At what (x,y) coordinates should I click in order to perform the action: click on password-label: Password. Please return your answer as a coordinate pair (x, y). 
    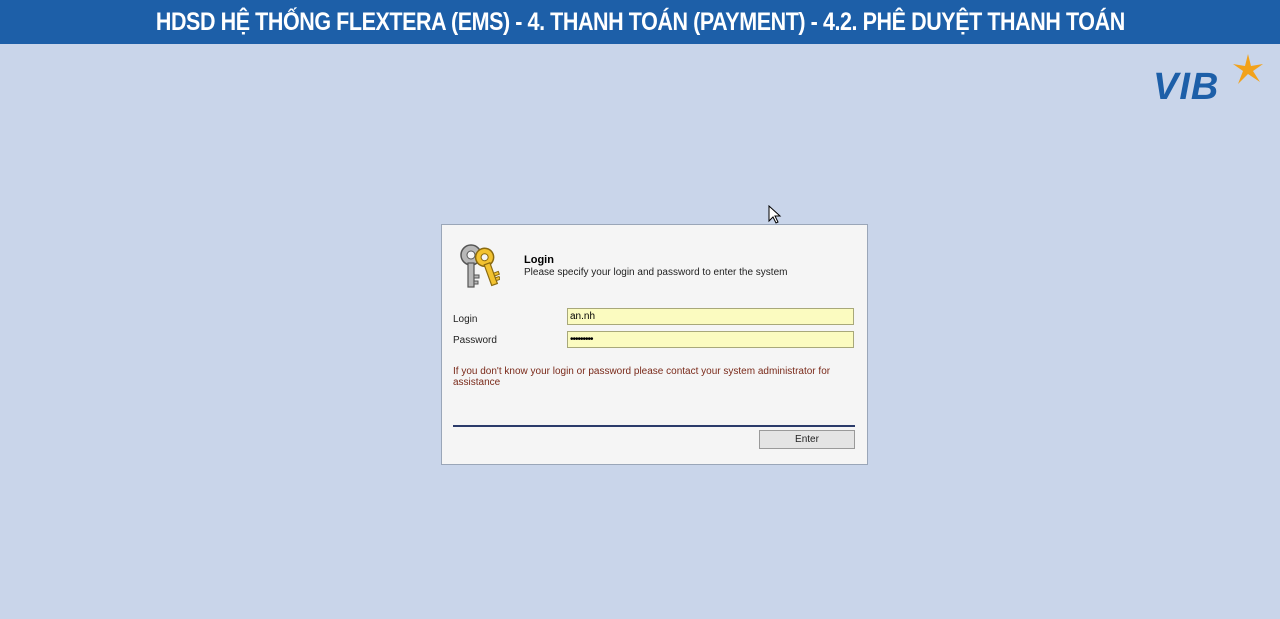
    Looking at the image, I should click on (475, 340).